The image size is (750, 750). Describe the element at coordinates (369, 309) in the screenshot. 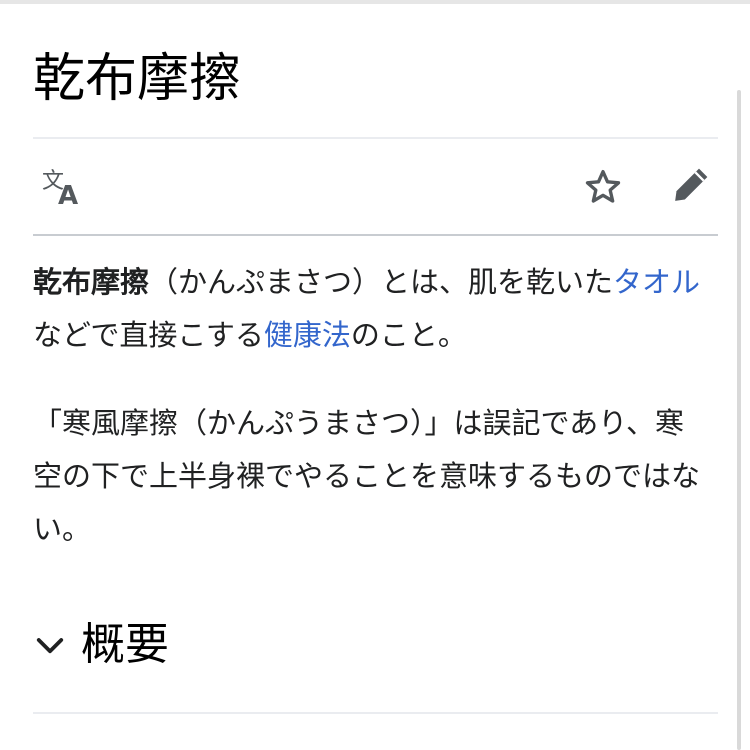

I see `intro-paragraph: 乾布摩擦（かんぷまさつ）とは、肌を乾いたタオルなどで直接こする健康法のこと。` at that location.